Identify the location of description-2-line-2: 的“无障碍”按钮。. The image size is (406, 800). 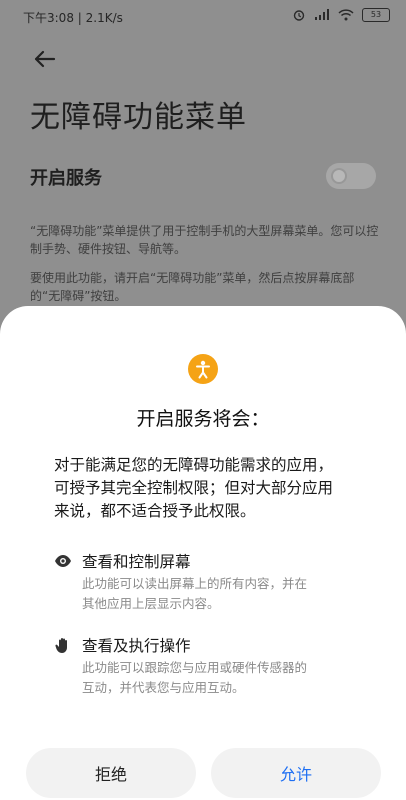
(78, 296).